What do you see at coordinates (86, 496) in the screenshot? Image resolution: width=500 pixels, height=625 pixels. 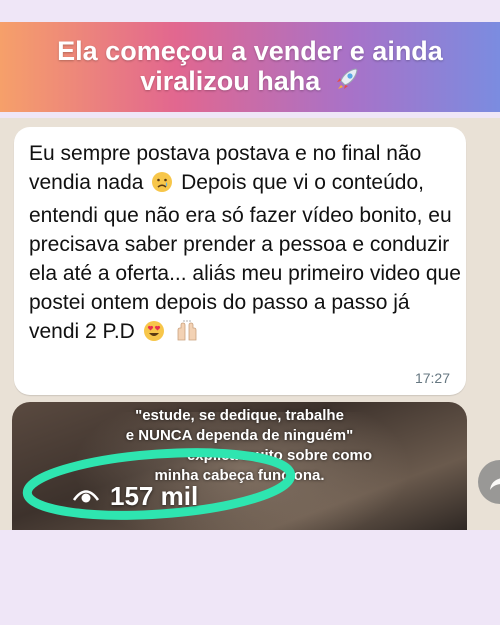 I see `eye-icon` at bounding box center [86, 496].